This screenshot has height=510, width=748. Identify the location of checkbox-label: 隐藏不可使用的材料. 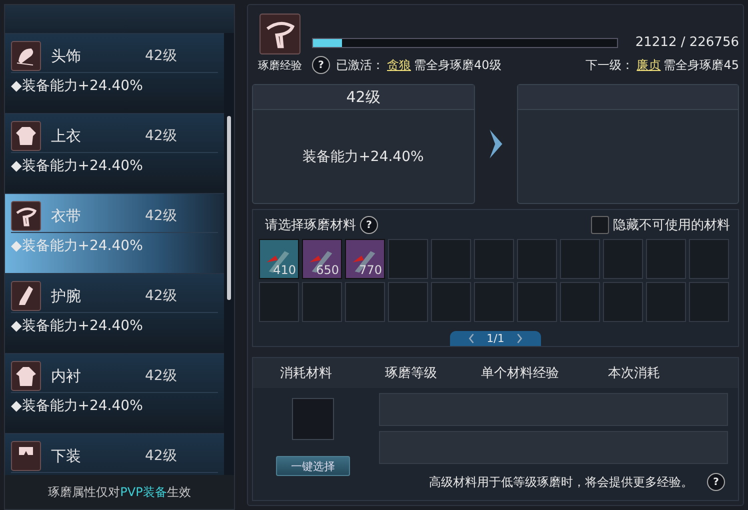
(671, 225).